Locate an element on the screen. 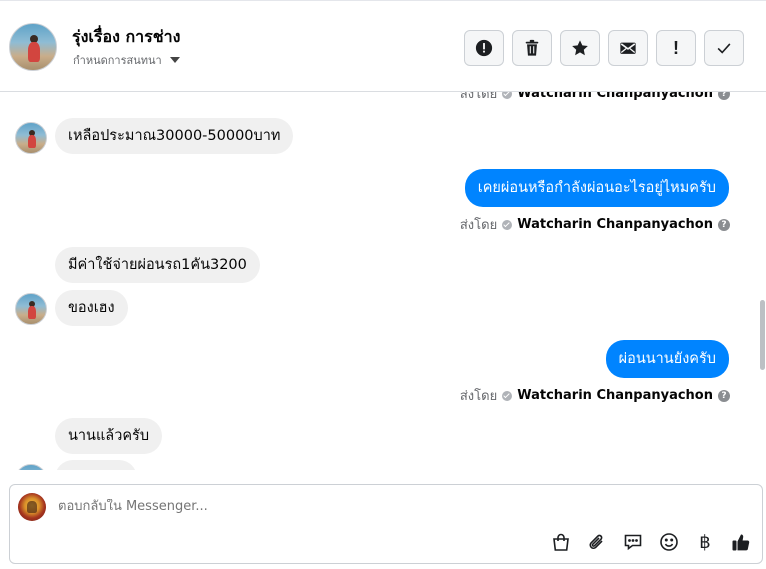  incoming-message: ของเฮง is located at coordinates (91, 308).